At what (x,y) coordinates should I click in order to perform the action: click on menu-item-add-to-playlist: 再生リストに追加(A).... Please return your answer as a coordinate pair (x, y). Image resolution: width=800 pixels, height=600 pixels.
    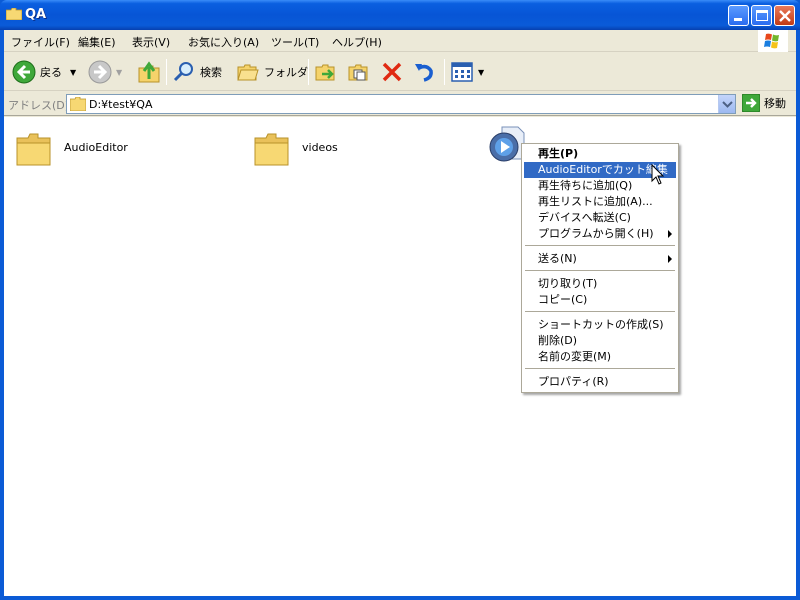
    Looking at the image, I should click on (600, 202).